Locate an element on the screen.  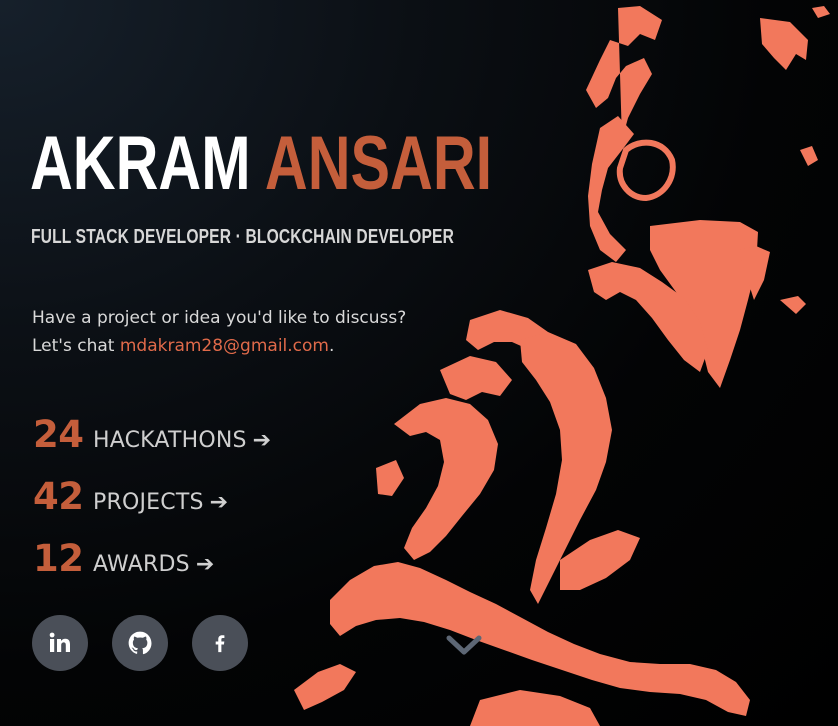
cta-suffix: . is located at coordinates (331, 346).